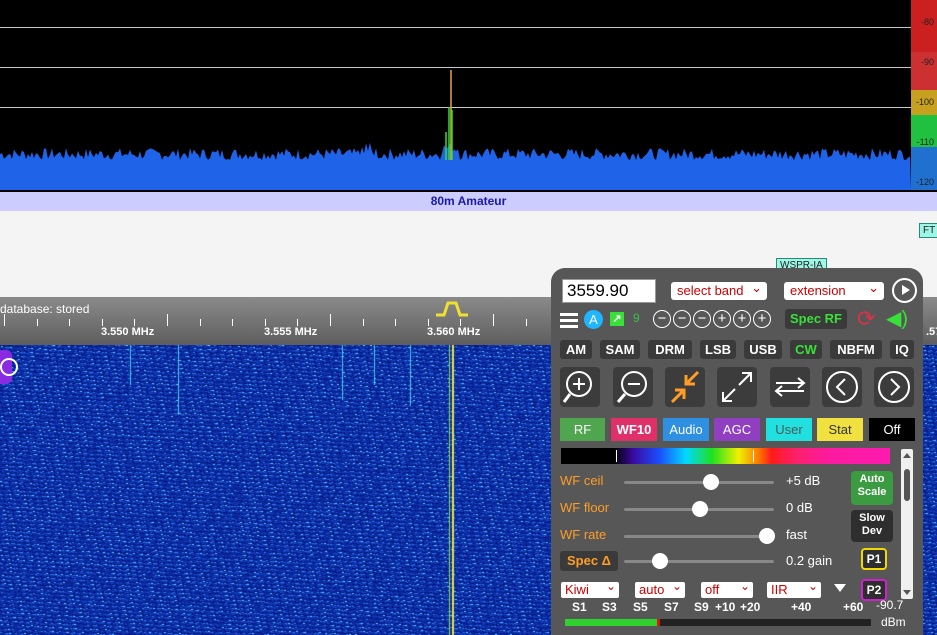  What do you see at coordinates (928, 230) in the screenshot?
I see `station-tag: FT` at bounding box center [928, 230].